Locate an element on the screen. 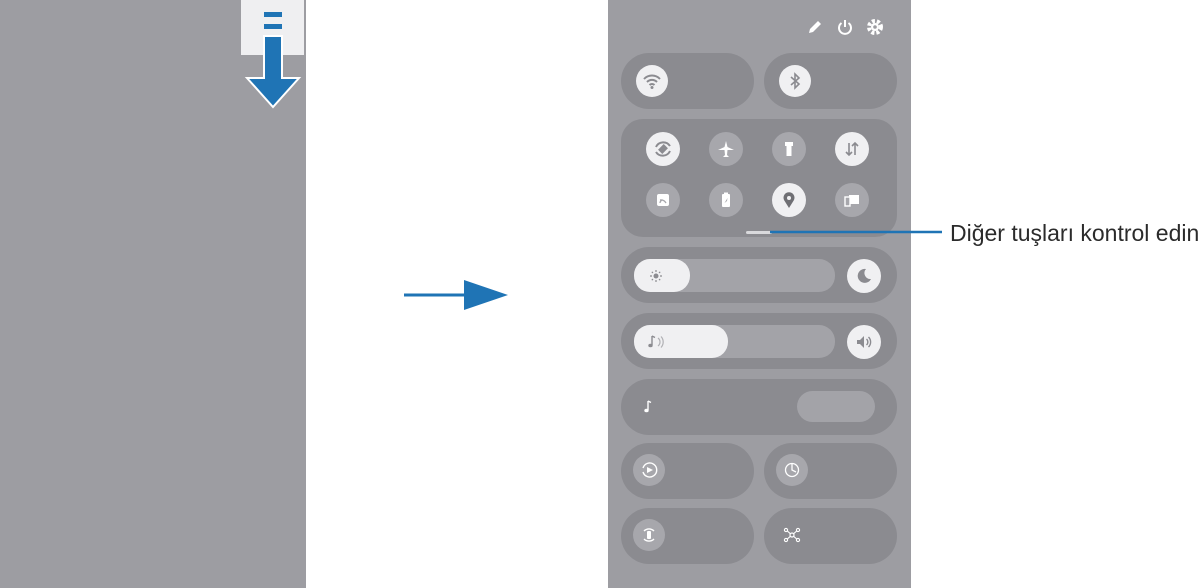 The image size is (1202, 588). airplane-icon is located at coordinates (726, 149).